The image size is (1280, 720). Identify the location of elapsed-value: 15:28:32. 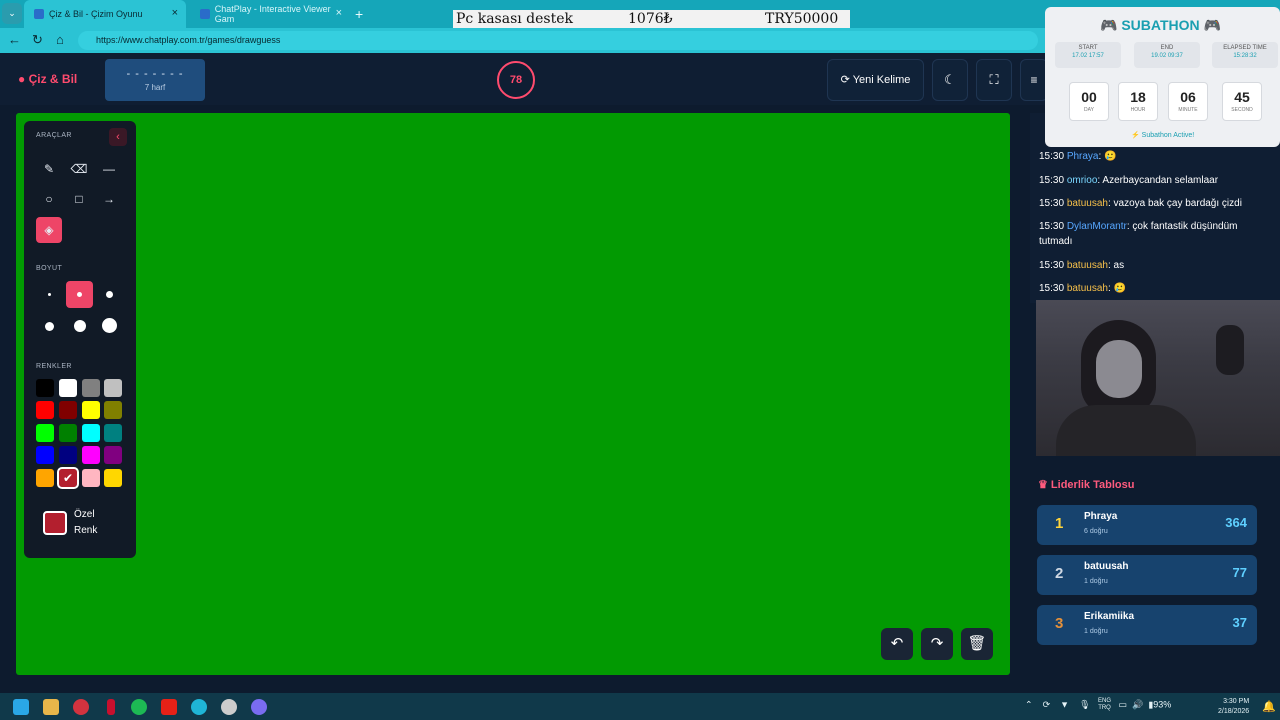
(1245, 56).